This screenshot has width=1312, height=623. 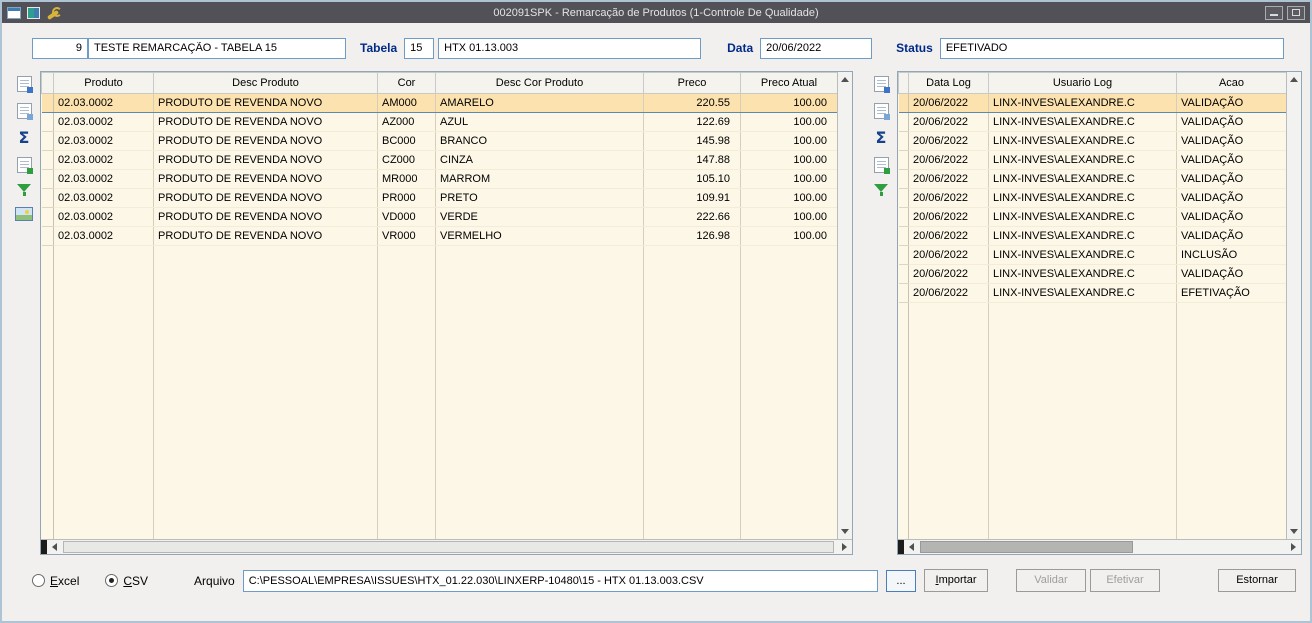 What do you see at coordinates (1296, 12) in the screenshot?
I see `maximize-button` at bounding box center [1296, 12].